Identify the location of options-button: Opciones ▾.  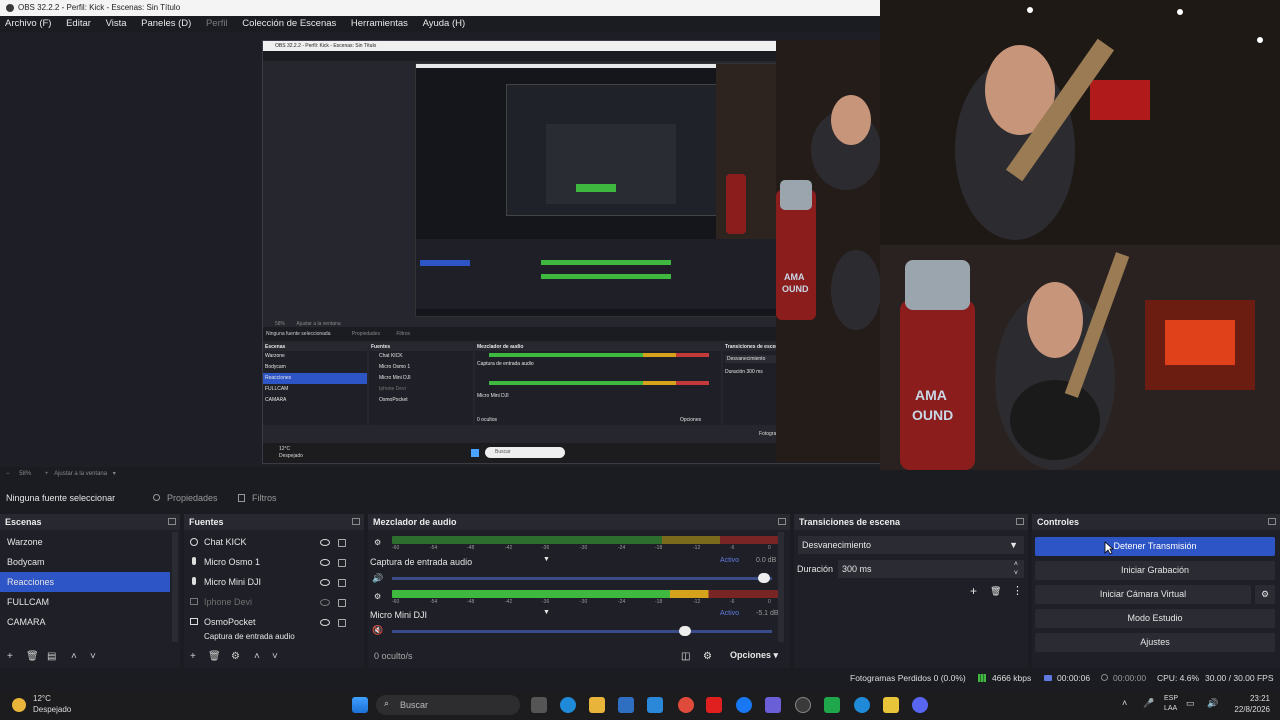
(754, 655).